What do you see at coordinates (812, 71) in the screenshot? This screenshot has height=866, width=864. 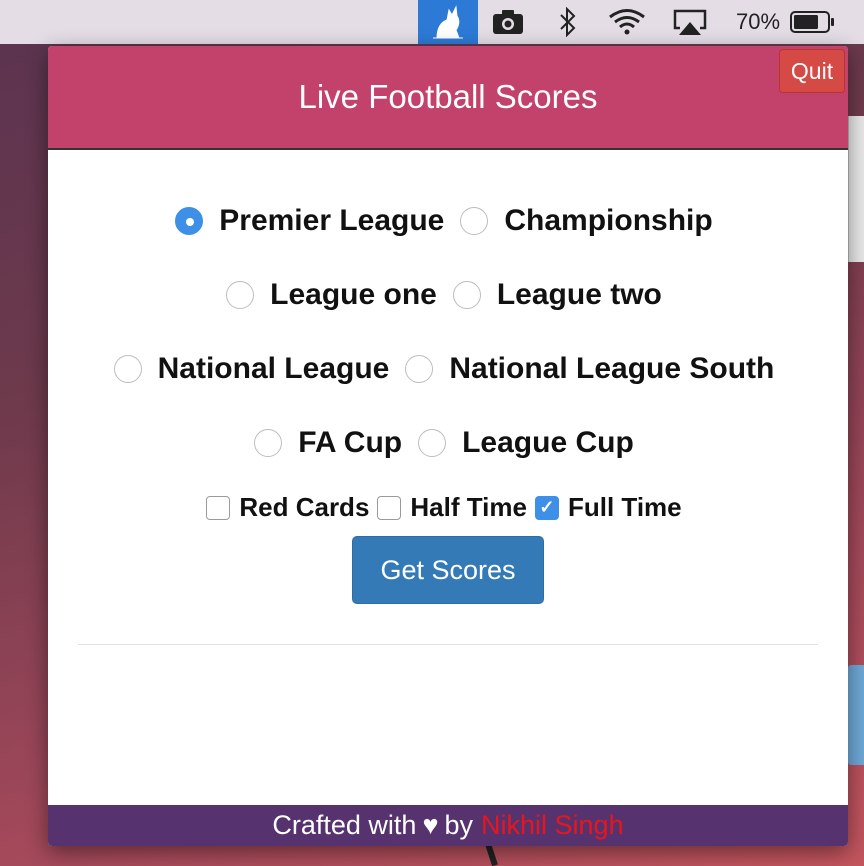 I see `quit-button: Quit` at bounding box center [812, 71].